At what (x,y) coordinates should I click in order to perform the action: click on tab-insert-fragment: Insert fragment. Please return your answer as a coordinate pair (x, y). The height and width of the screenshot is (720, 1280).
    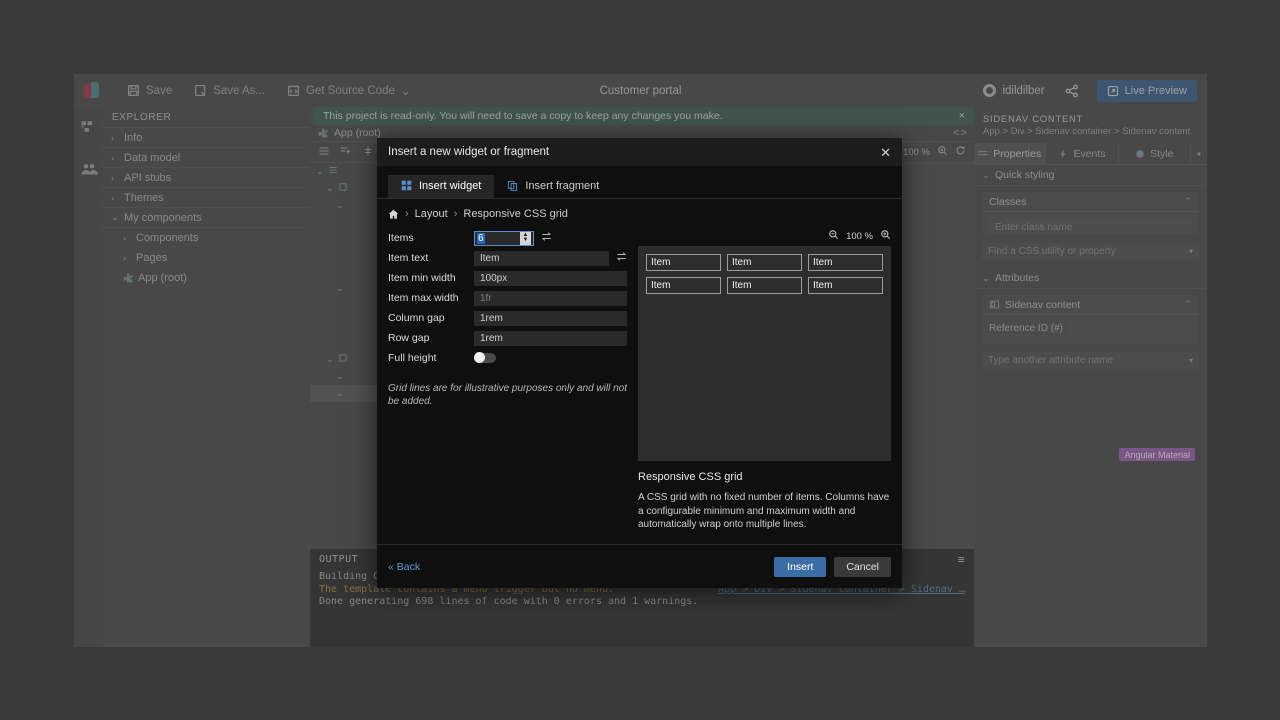
    Looking at the image, I should click on (553, 186).